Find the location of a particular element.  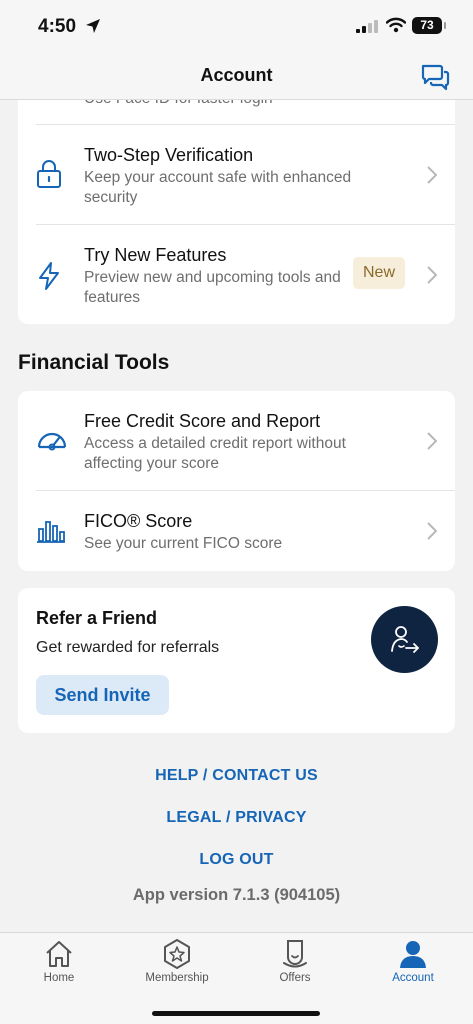

page-title: Account is located at coordinates (236, 75).